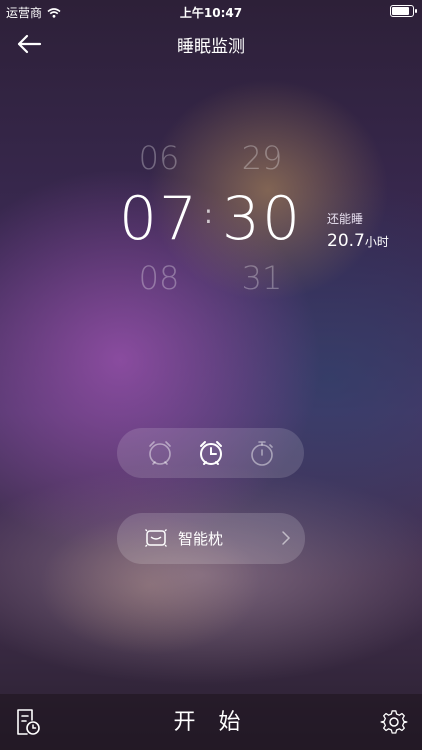 The height and width of the screenshot is (750, 422). What do you see at coordinates (401, 11) in the screenshot?
I see `battery-fill` at bounding box center [401, 11].